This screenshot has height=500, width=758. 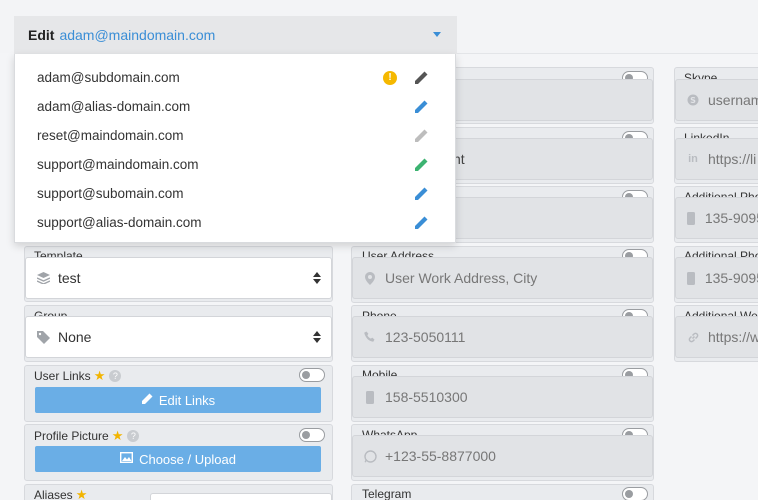 I want to click on dropdown-item: support@maindomain.com, so click(x=235, y=164).